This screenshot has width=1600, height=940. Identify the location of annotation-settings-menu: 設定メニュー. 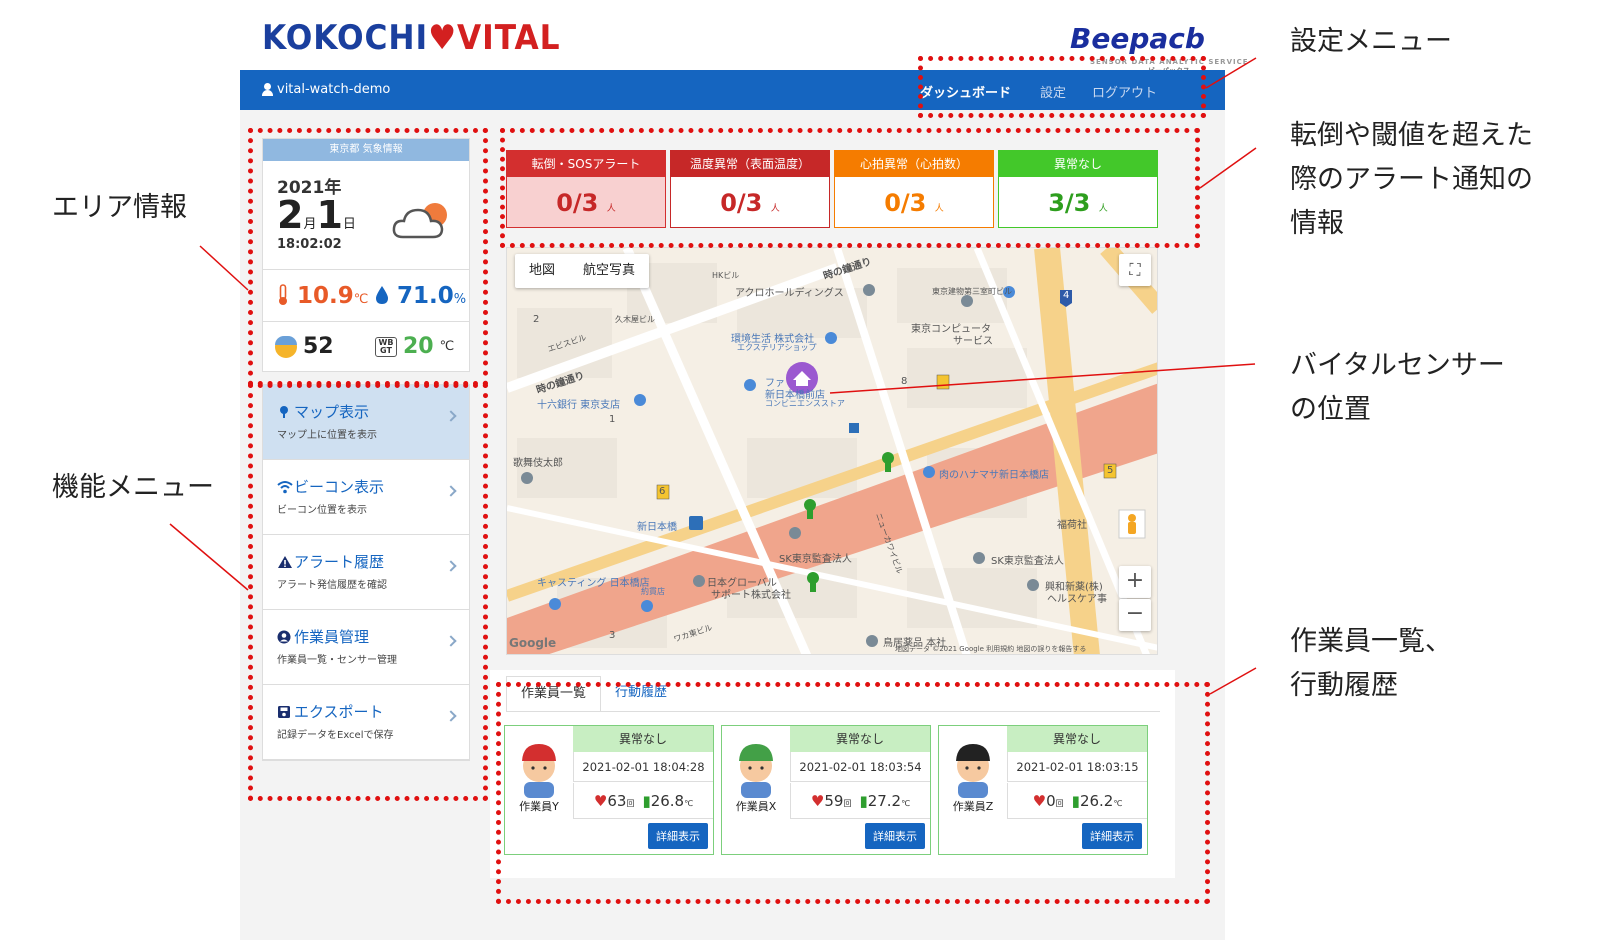
(1371, 41).